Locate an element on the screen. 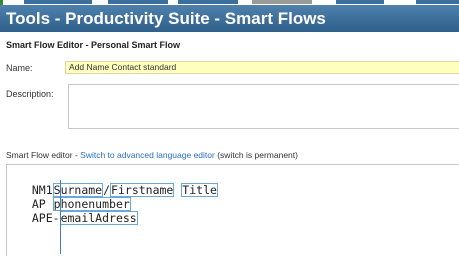  flow-line-prefix: APE- is located at coordinates (45, 218).